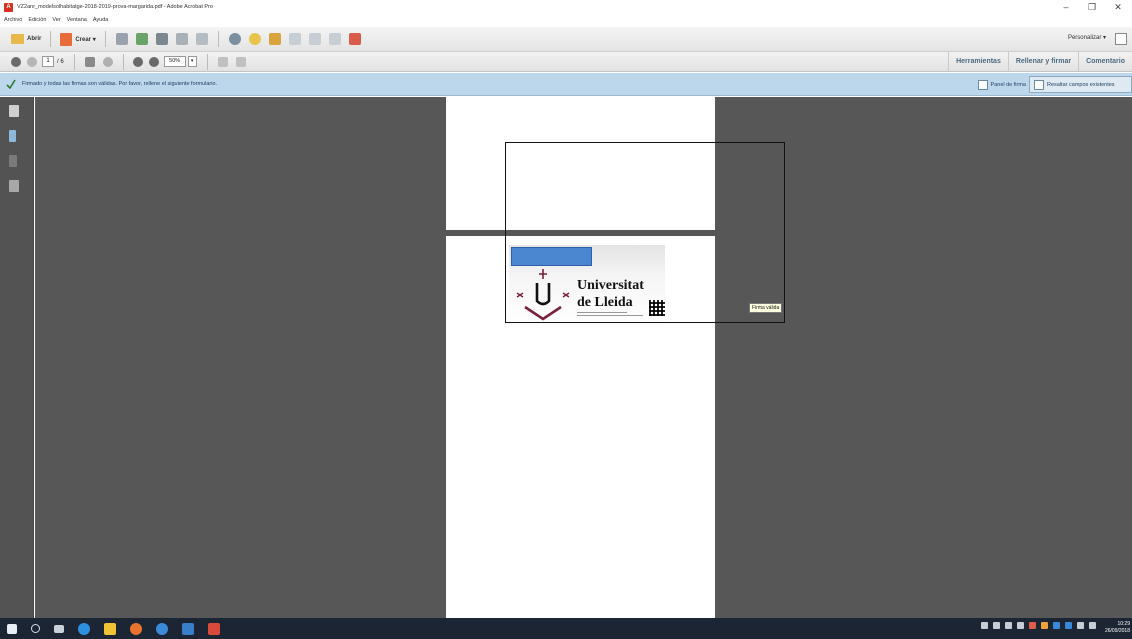 The image size is (1132, 639). I want to click on page-number-input: 1, so click(48, 61).